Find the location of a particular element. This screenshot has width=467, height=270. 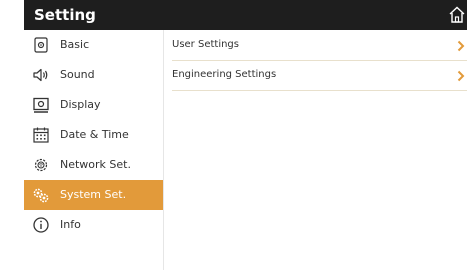

sidebar-item-network: Network Set. is located at coordinates (93, 165).